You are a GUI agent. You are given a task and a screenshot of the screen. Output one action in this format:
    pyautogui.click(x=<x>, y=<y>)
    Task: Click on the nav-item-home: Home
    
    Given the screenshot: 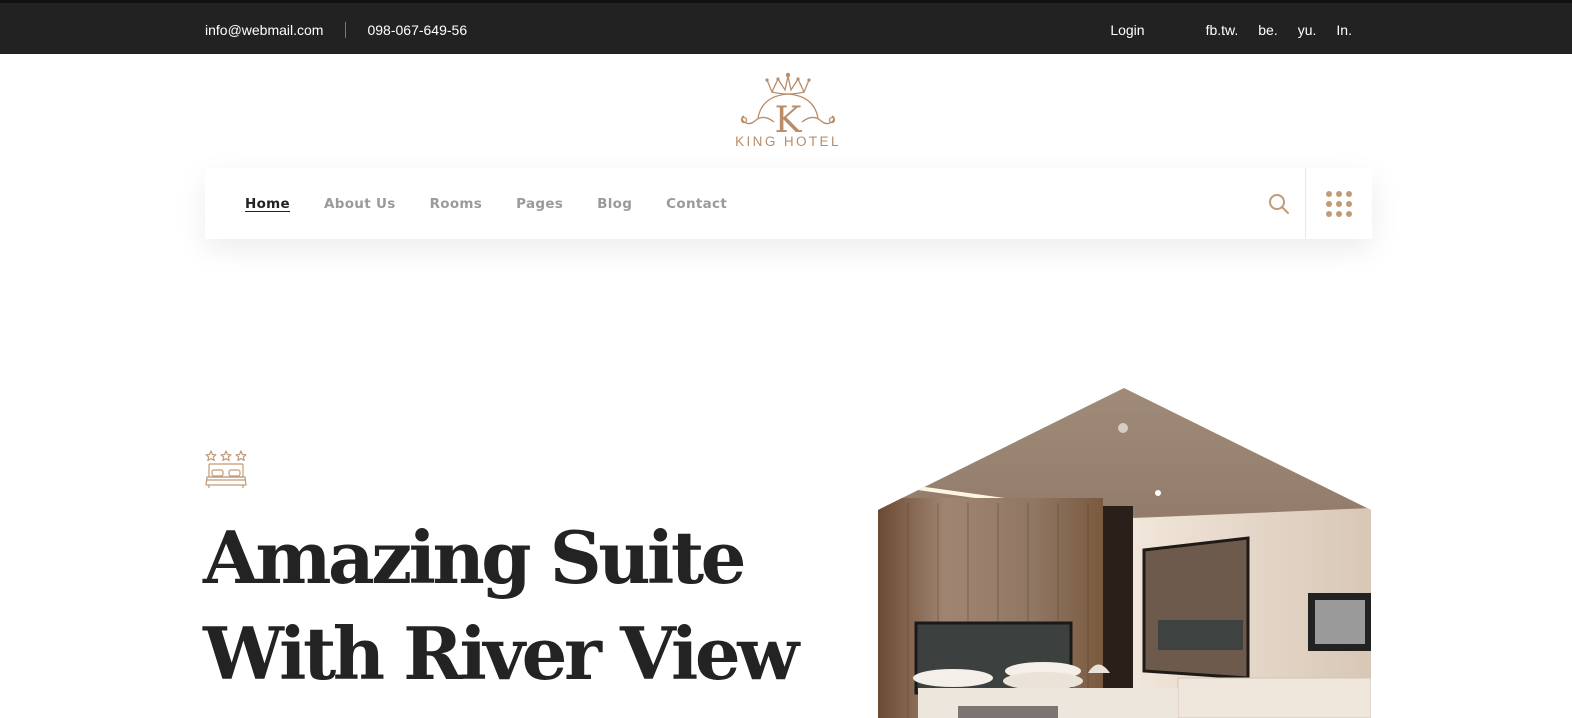 What is the action you would take?
    pyautogui.click(x=267, y=204)
    